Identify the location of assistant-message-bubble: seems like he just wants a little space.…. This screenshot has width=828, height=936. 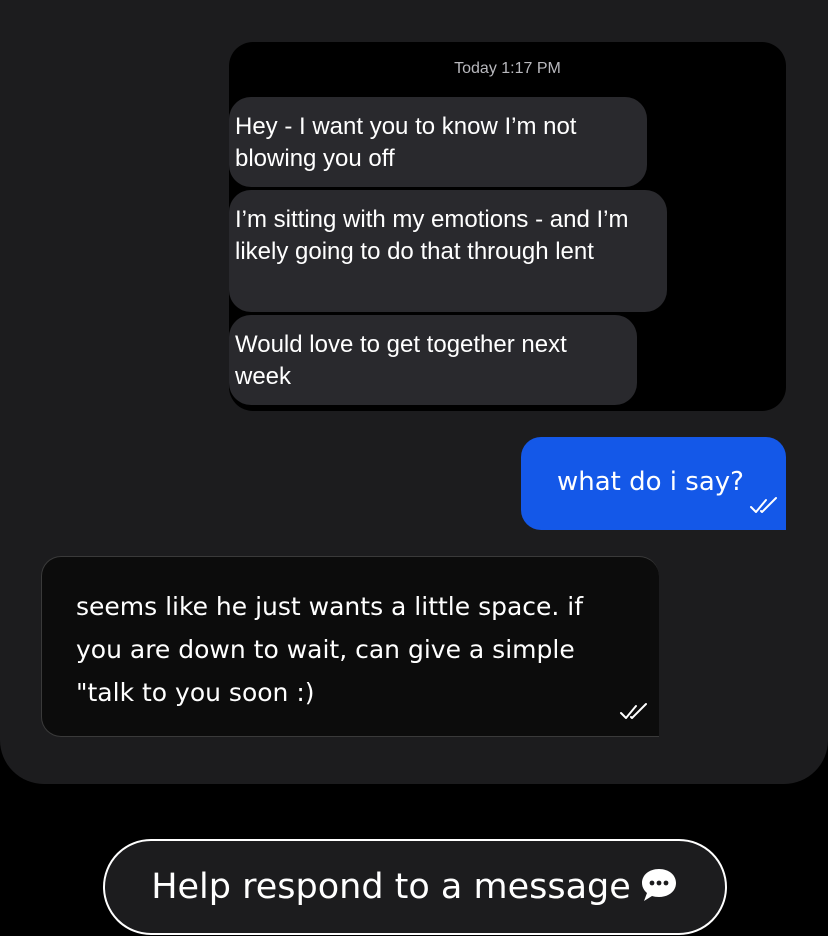
(350, 646).